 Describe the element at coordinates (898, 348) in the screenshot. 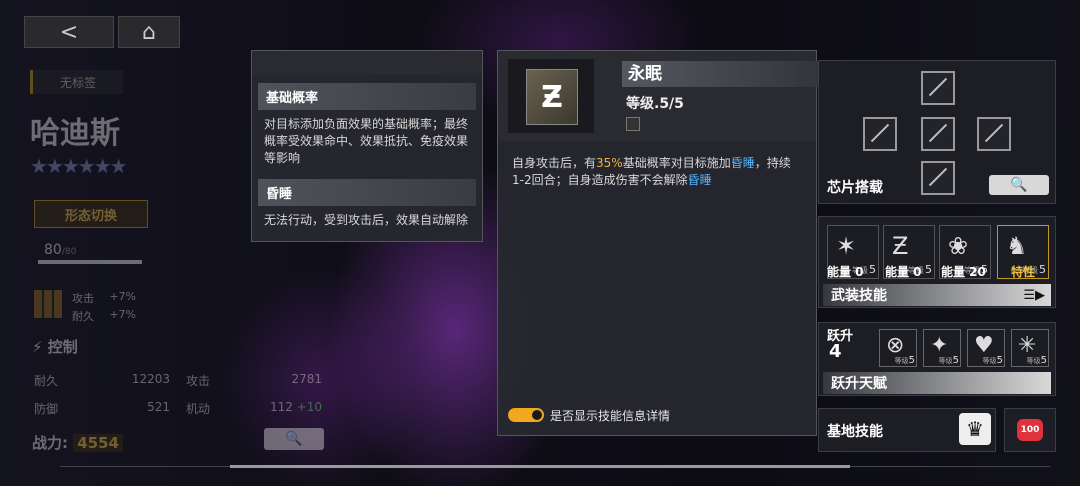

I see `ascend-slot-1: ⊗ 等级5` at that location.